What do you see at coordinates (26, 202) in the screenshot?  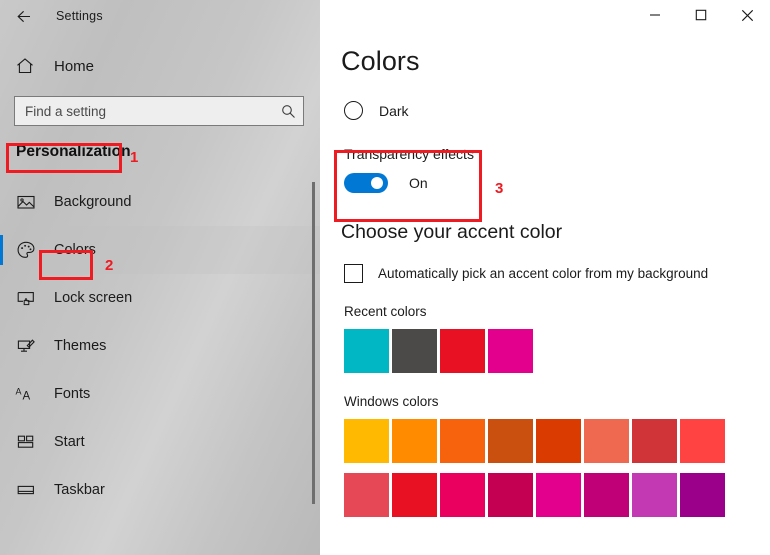 I see `picture-icon` at bounding box center [26, 202].